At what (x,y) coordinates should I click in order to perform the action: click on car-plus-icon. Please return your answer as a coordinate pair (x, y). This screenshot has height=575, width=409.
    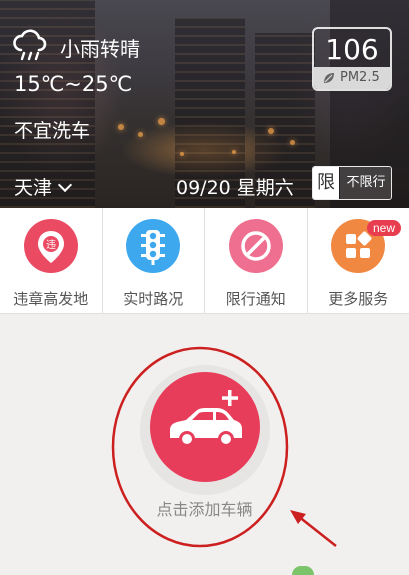
    Looking at the image, I should click on (206, 418).